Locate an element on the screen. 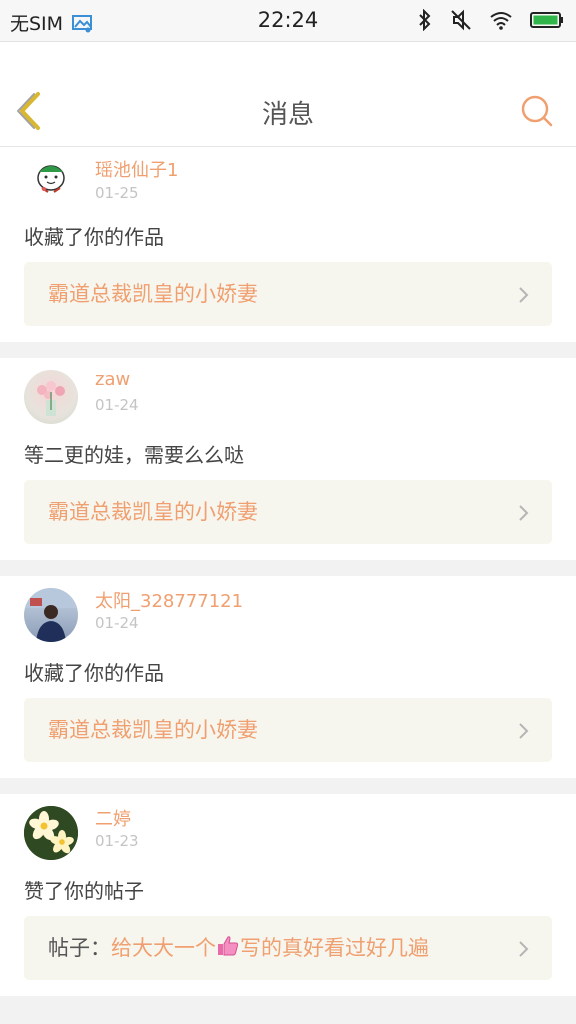  battery-icon is located at coordinates (546, 20).